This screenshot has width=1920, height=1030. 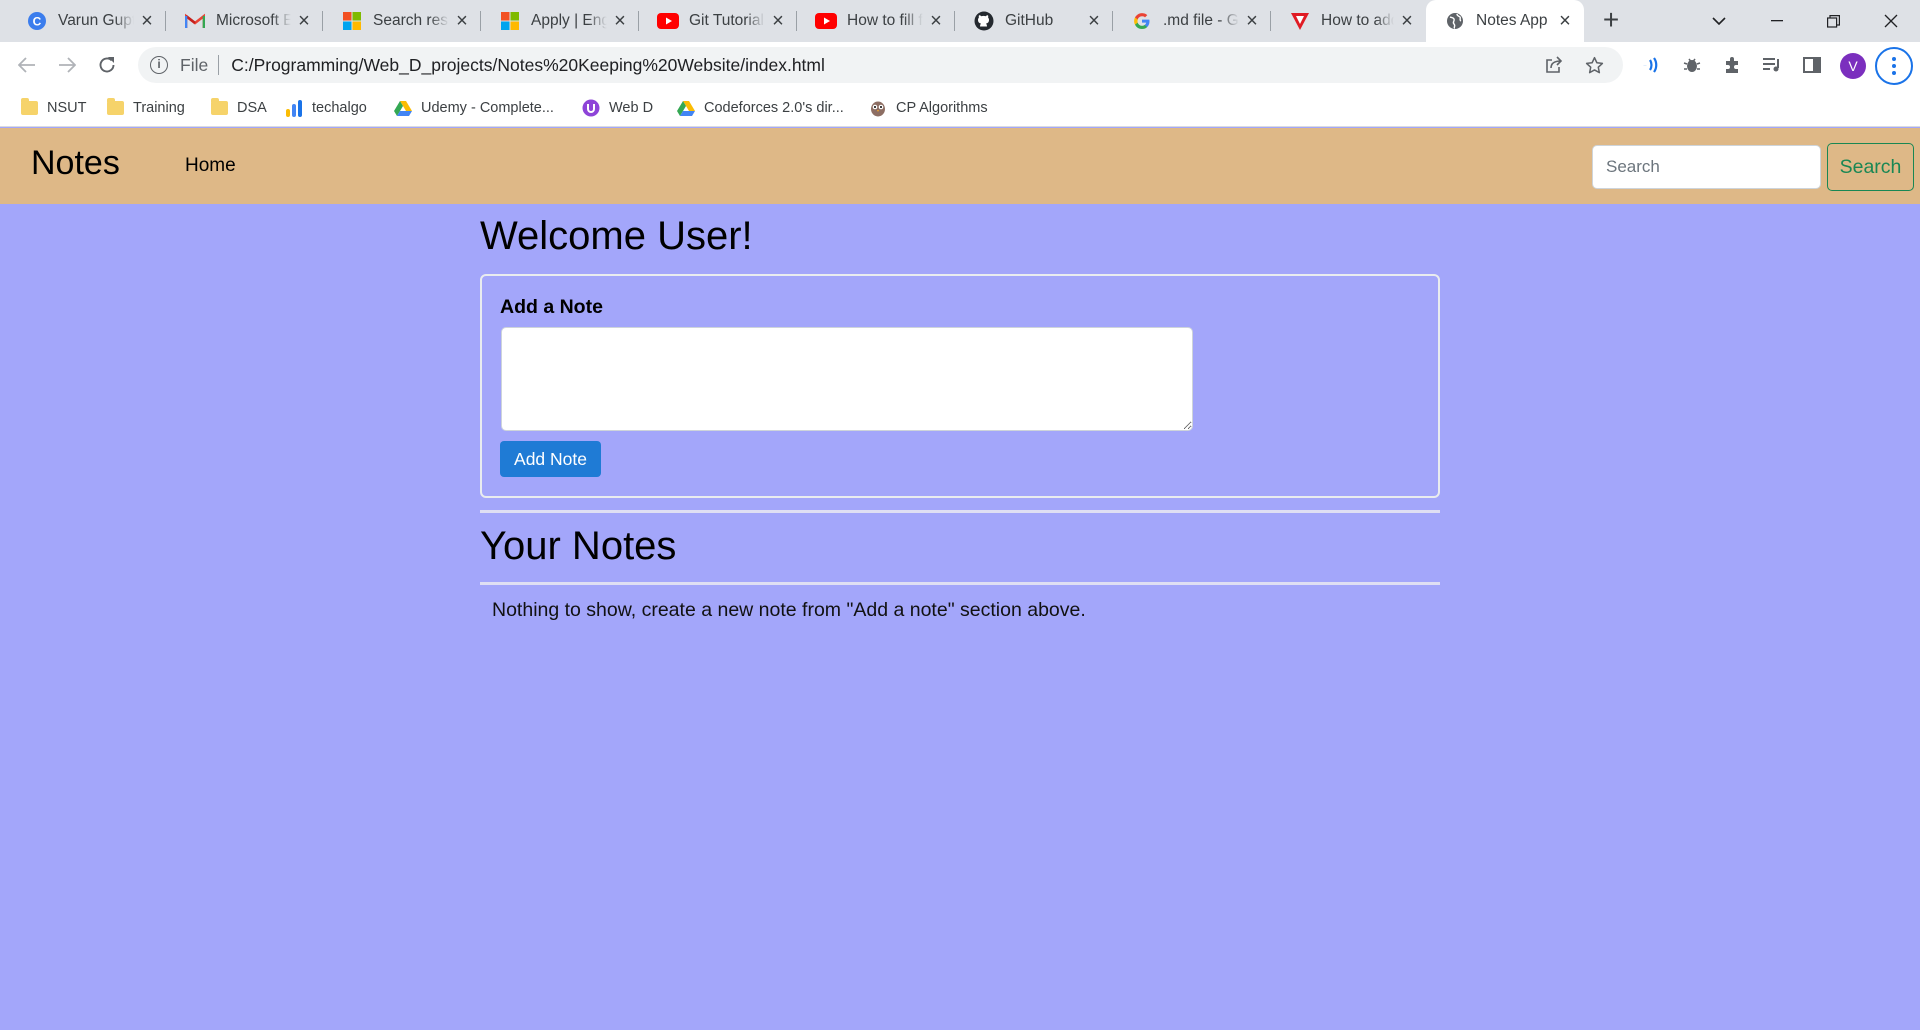 I want to click on tab-search-icon, so click(x=1719, y=21).